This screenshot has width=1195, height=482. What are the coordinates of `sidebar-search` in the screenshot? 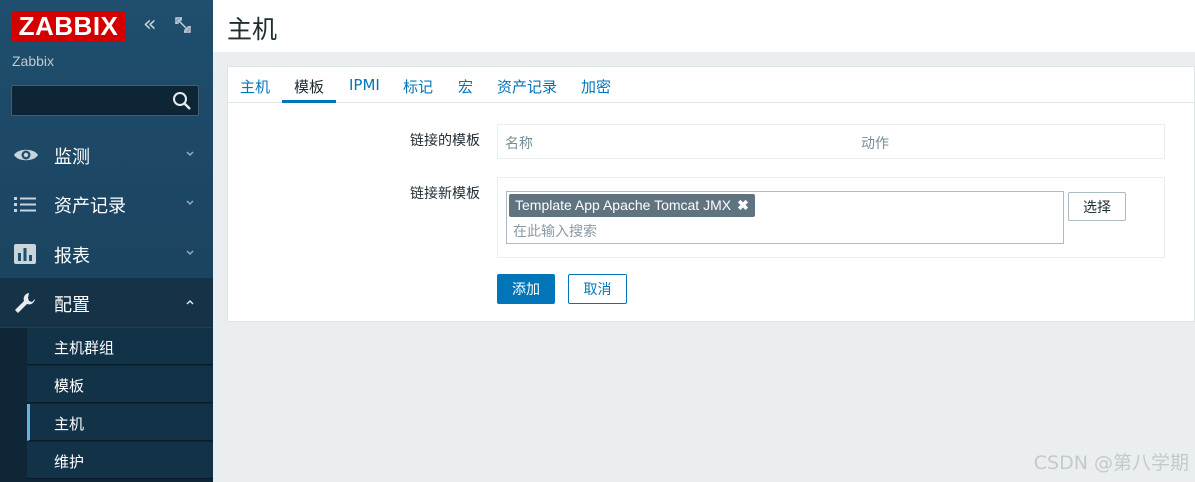 It's located at (105, 100).